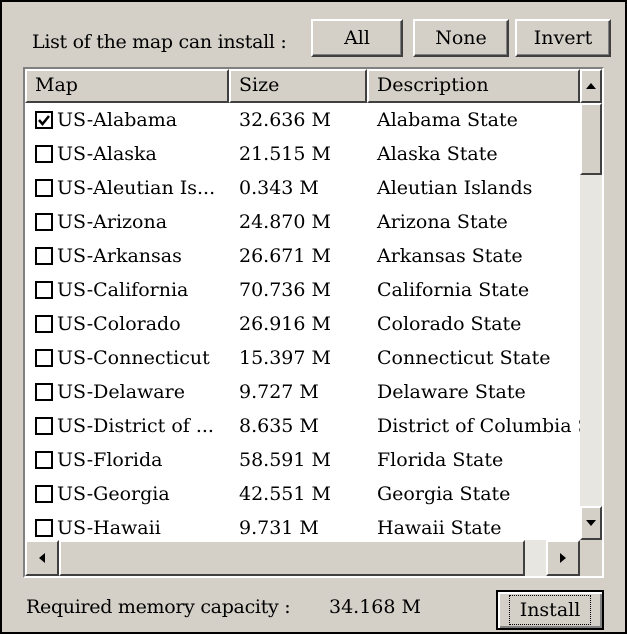 The image size is (627, 634). Describe the element at coordinates (107, 154) in the screenshot. I see `map-name: US-Alaska` at that location.